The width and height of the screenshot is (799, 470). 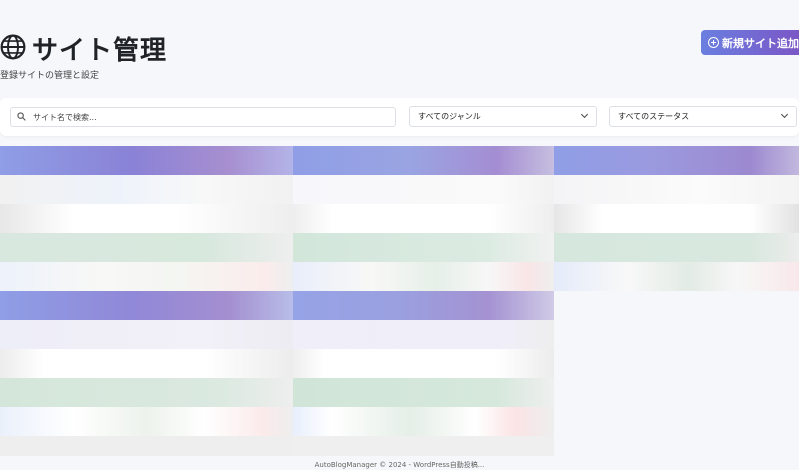 I want to click on genre-select: すべてのジャンル, so click(x=503, y=116).